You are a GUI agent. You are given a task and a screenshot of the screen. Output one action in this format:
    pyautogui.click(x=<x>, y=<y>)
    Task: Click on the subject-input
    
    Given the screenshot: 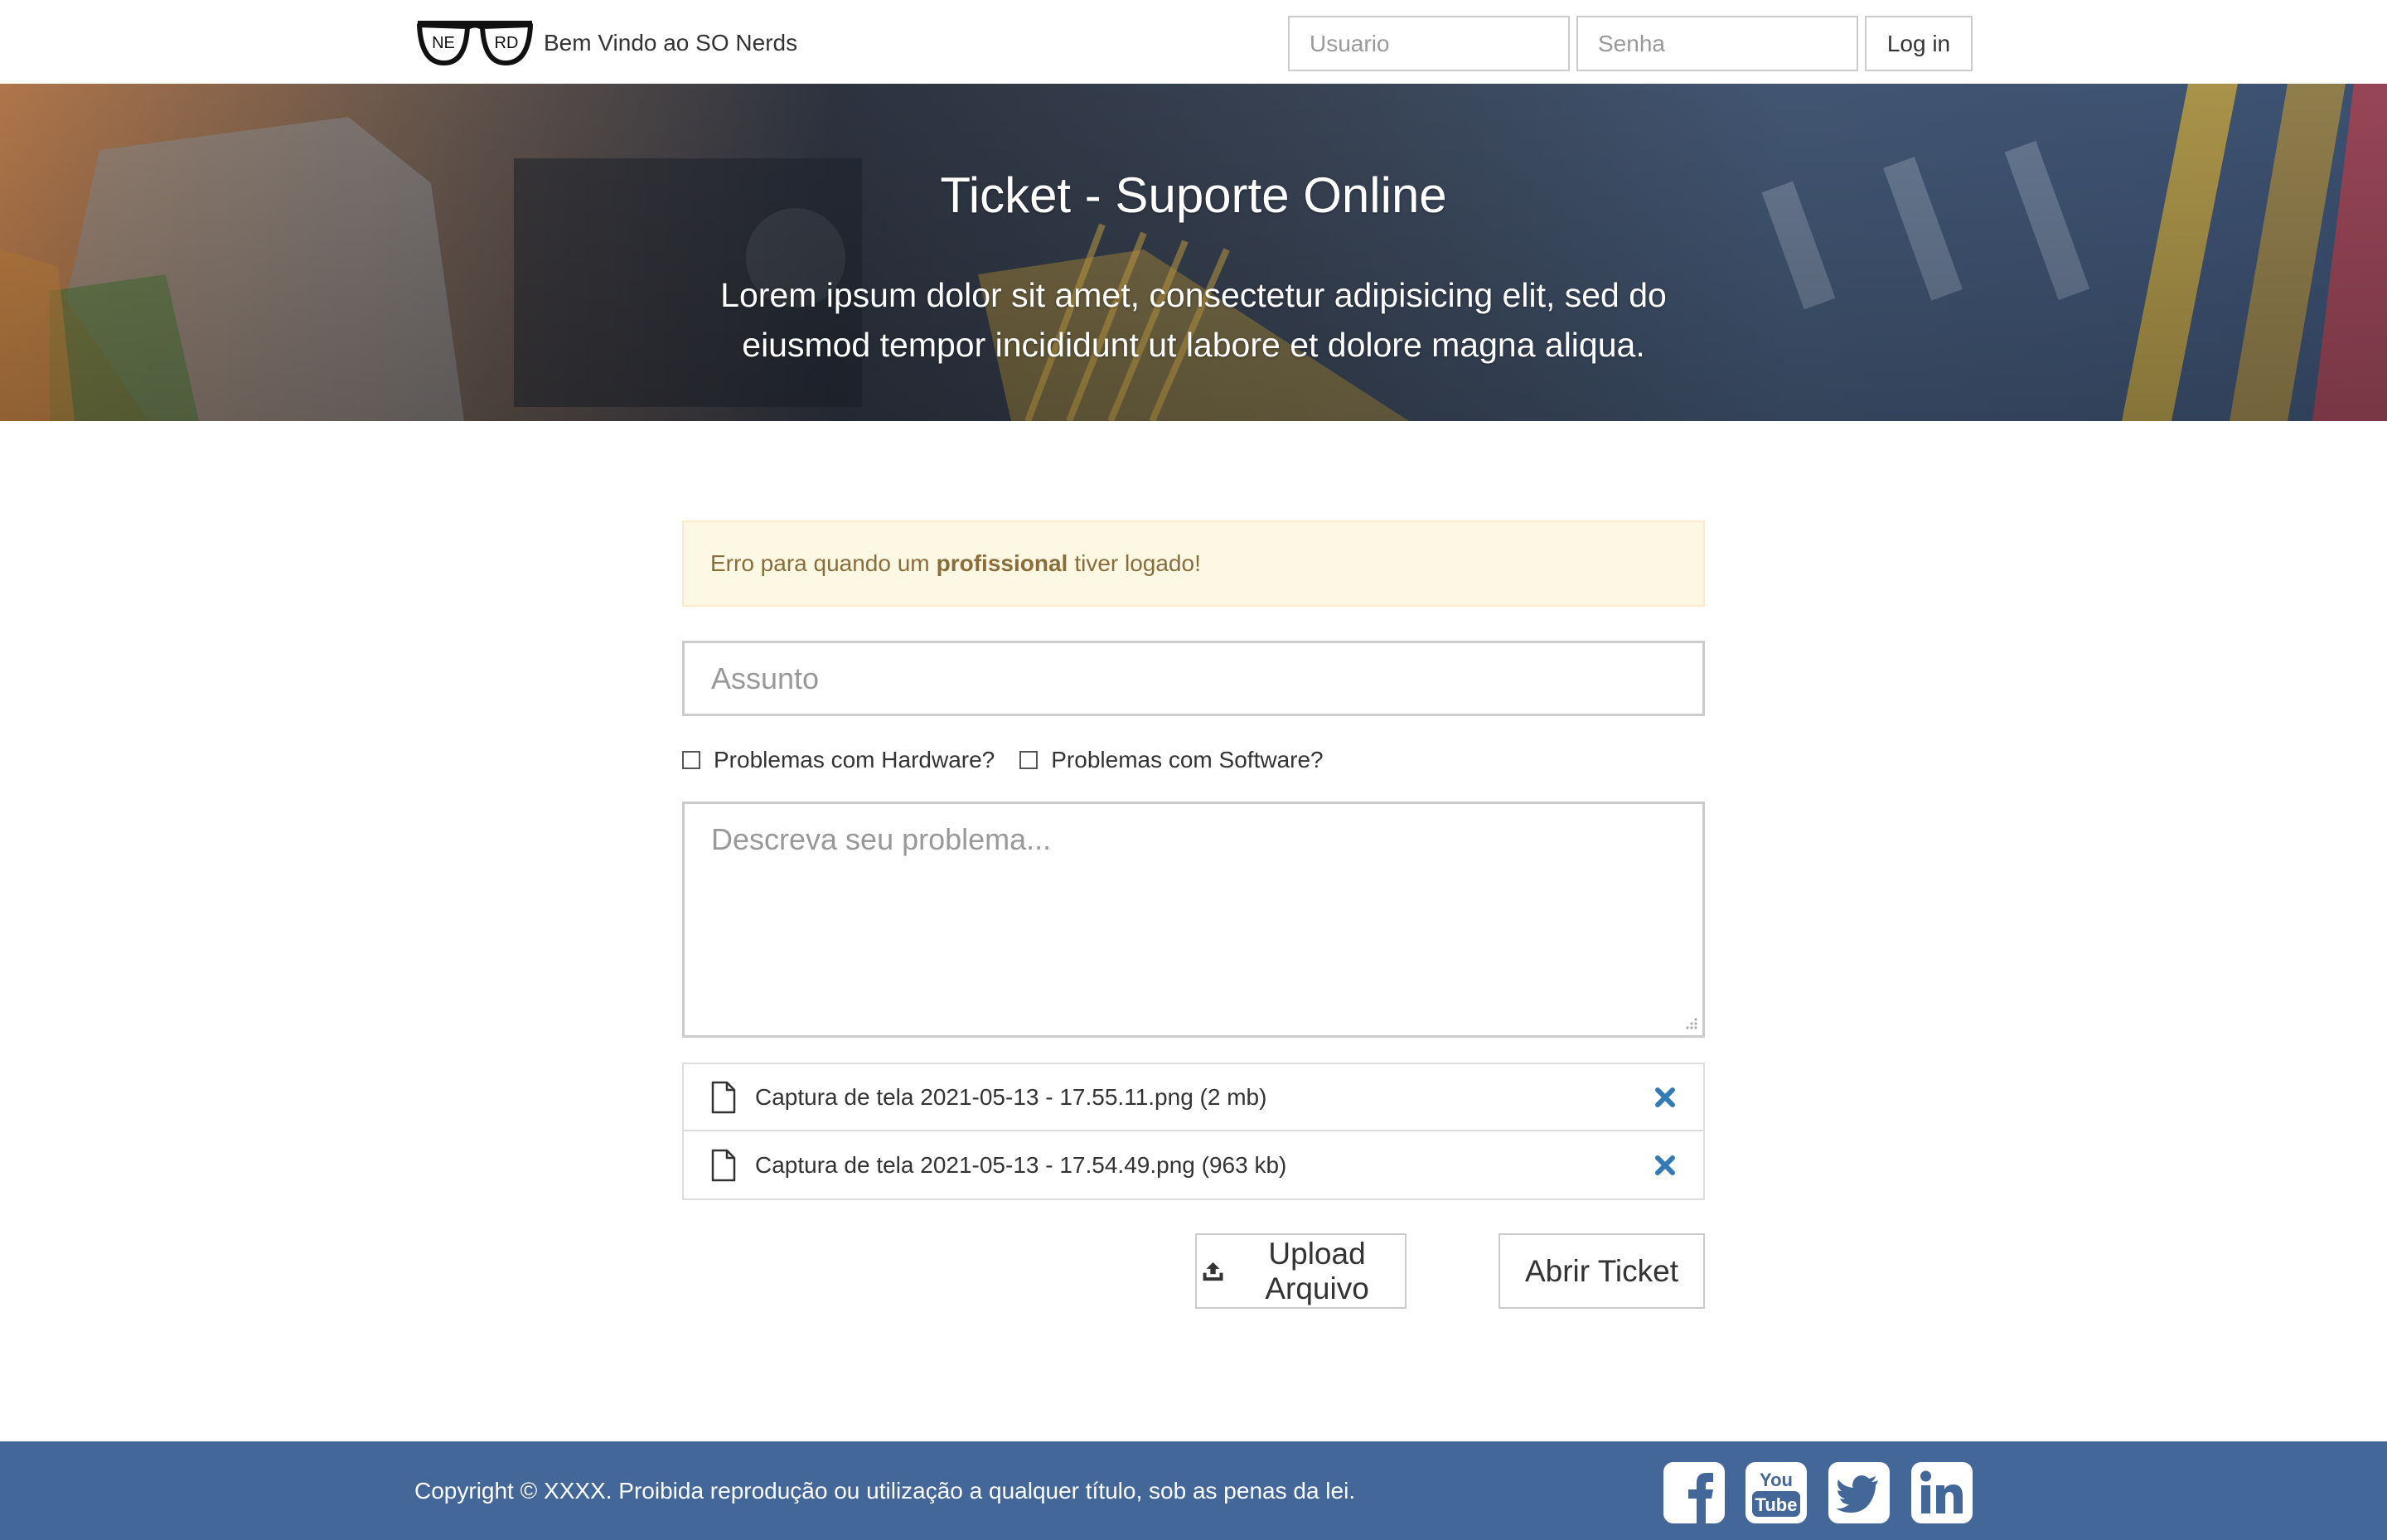 What is the action you would take?
    pyautogui.click(x=1193, y=678)
    